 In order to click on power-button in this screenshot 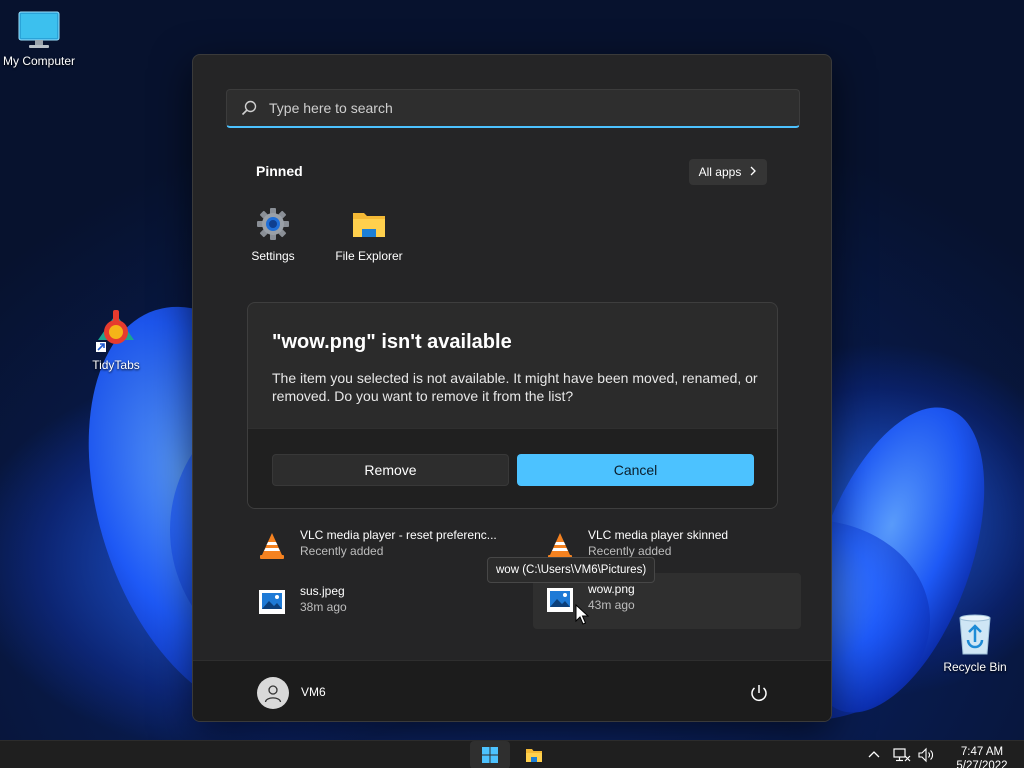, I will do `click(759, 693)`.